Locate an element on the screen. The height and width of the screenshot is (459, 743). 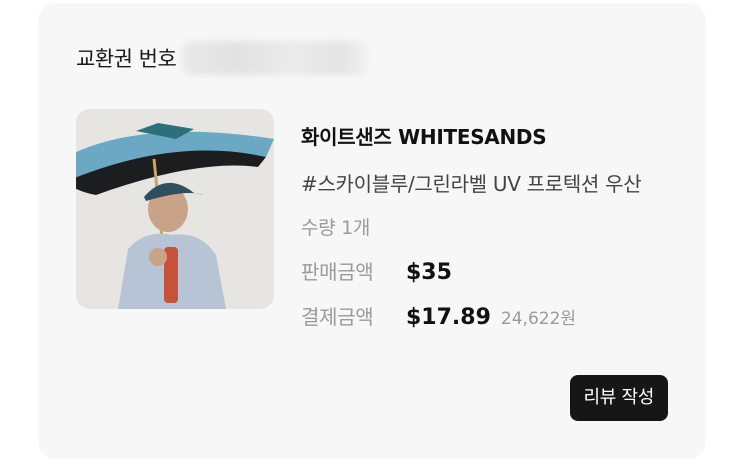
quantity: 수량 1개 is located at coordinates (336, 228).